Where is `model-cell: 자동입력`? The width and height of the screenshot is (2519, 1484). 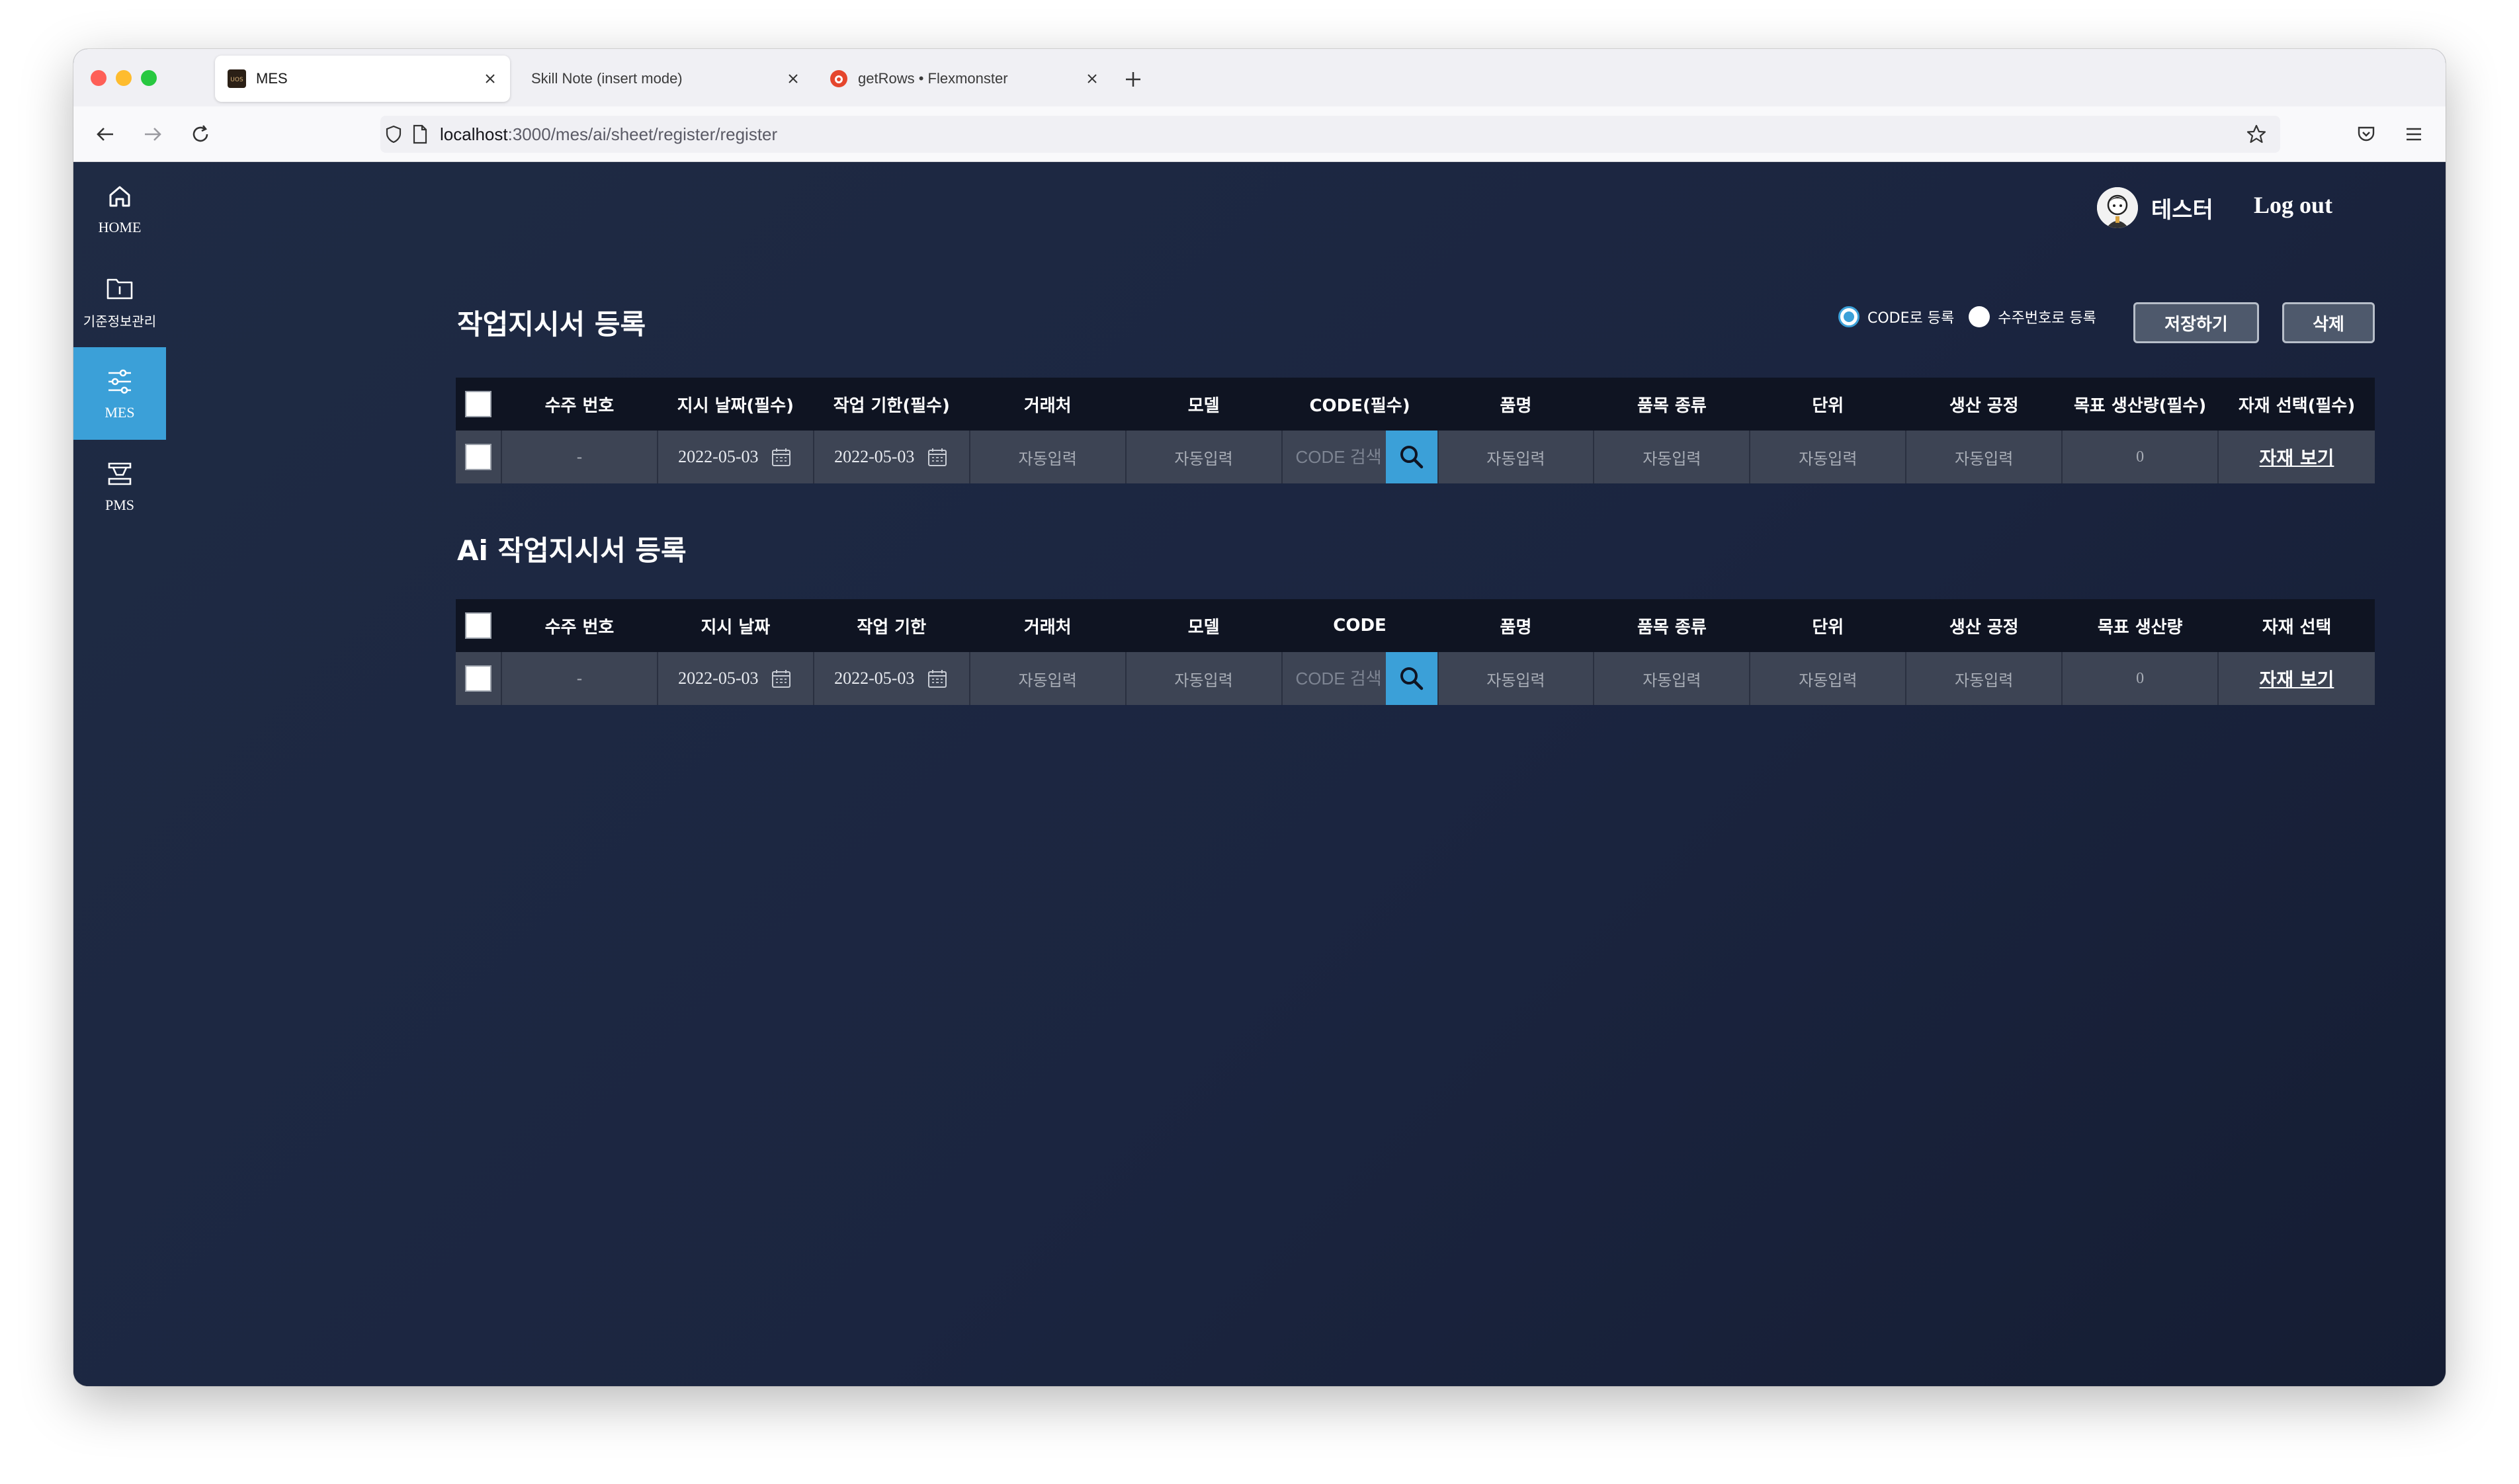
model-cell: 자동입력 is located at coordinates (1205, 679).